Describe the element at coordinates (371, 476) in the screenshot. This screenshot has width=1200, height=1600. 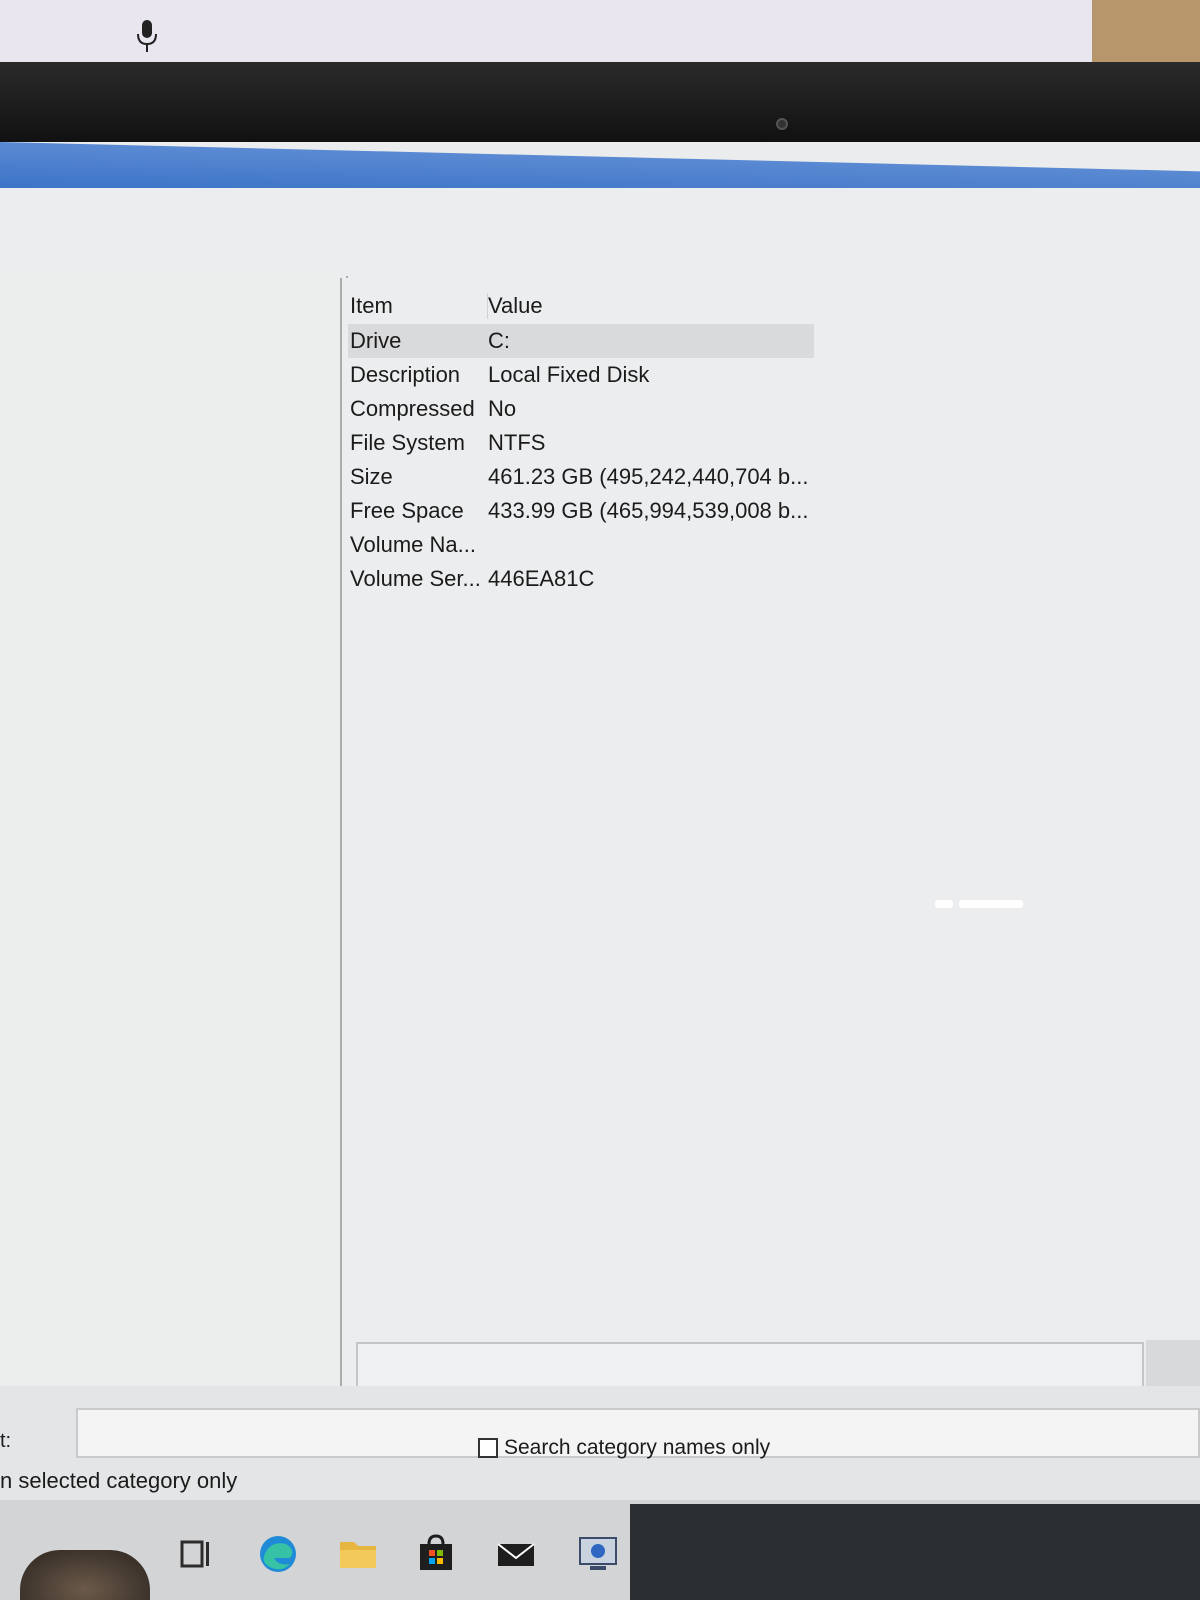
I see `row-item: Size` at that location.